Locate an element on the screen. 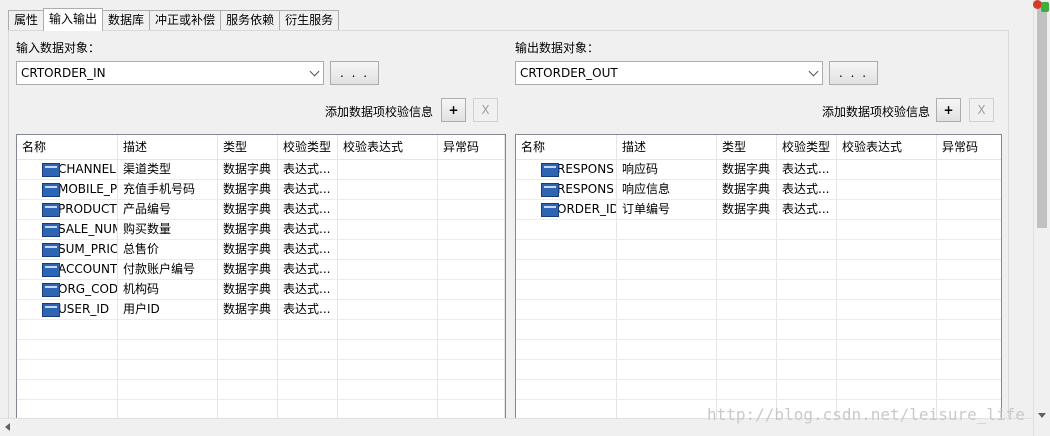 This screenshot has height=436, width=1050. tab-properties: 属性 is located at coordinates (26, 20).